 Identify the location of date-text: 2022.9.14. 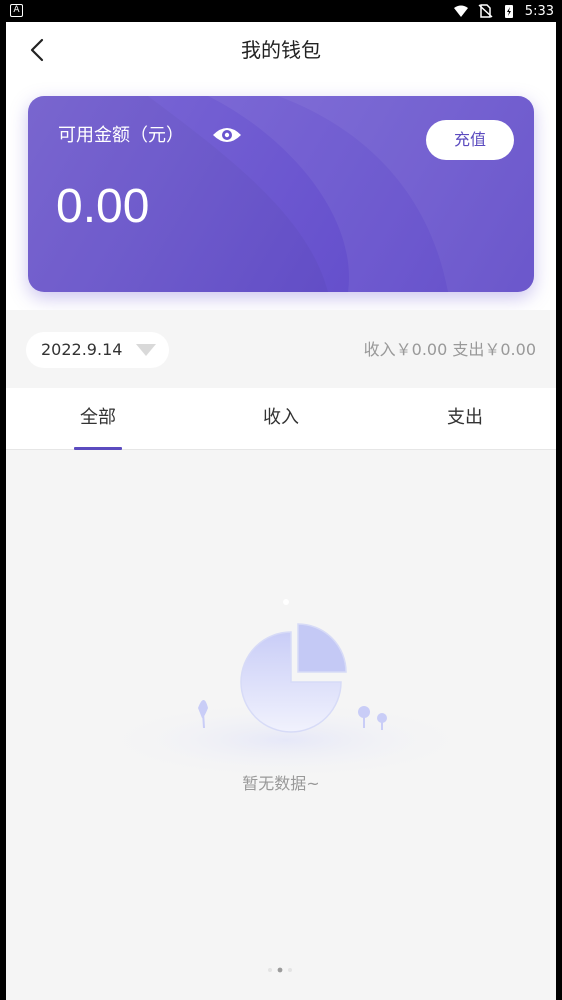
(82, 349).